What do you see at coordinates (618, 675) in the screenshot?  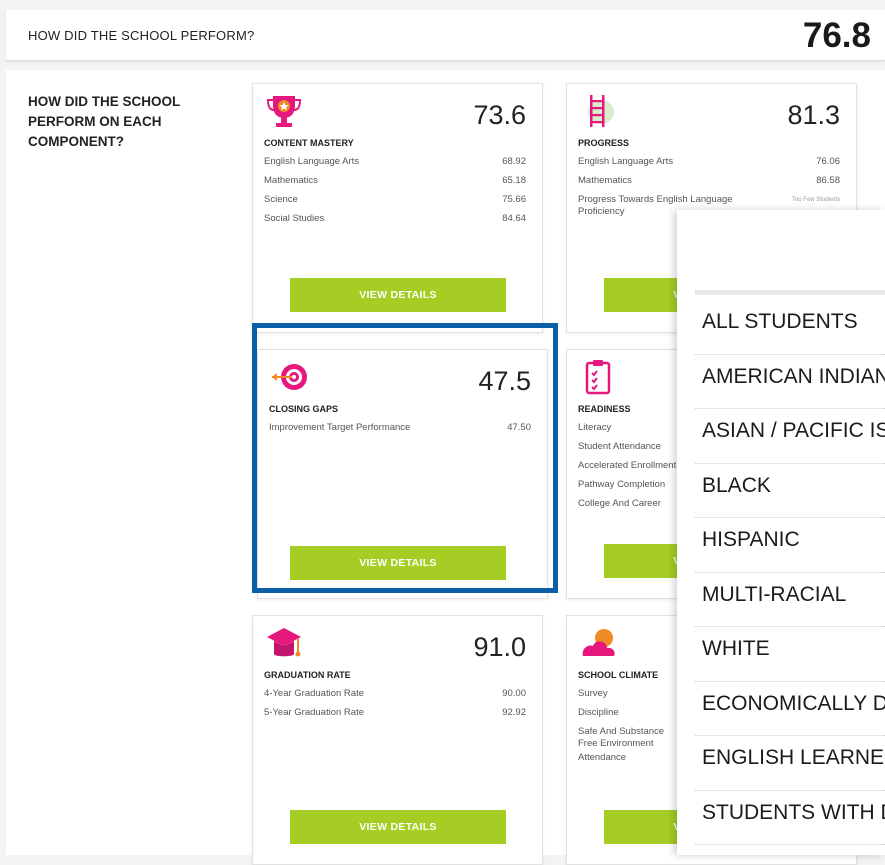 I see `card-title: SCHOOL CLIMATE` at bounding box center [618, 675].